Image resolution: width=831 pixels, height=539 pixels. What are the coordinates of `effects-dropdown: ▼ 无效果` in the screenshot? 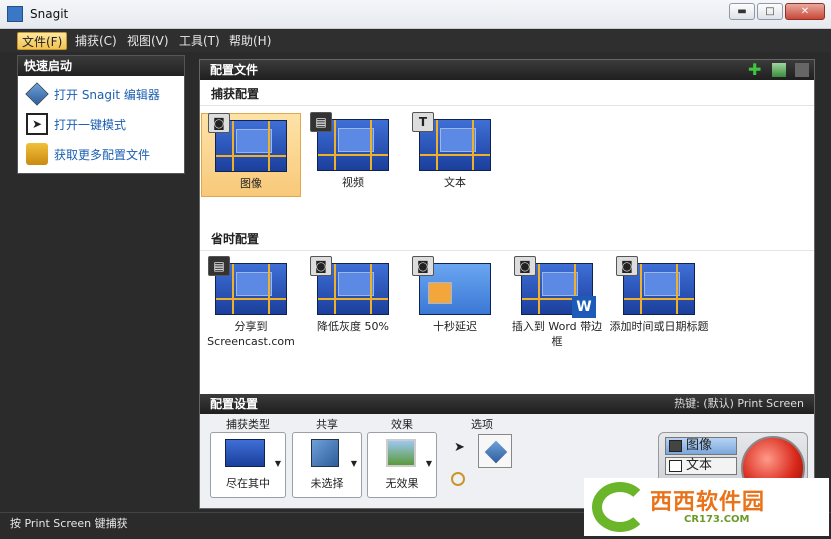 It's located at (402, 465).